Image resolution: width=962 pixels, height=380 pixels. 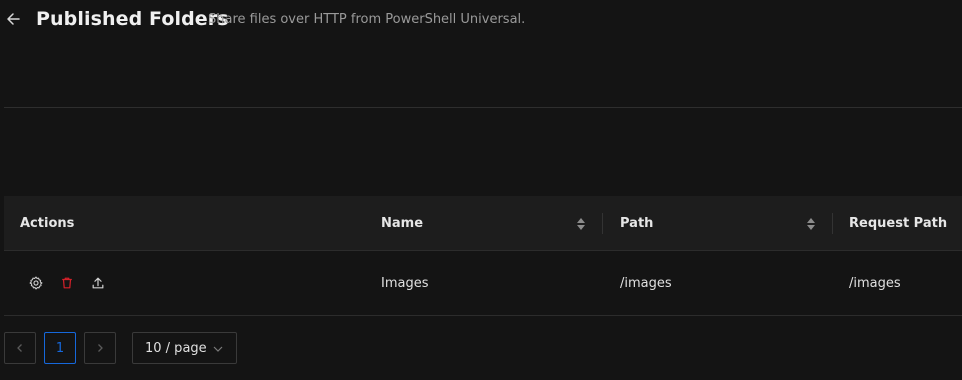 I want to click on cell-request-path: /images, so click(x=875, y=283).